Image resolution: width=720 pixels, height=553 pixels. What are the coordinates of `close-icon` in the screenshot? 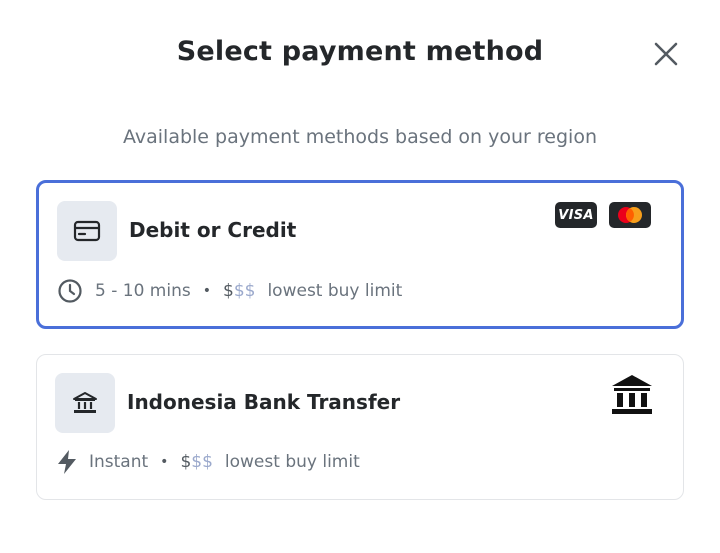 It's located at (666, 54).